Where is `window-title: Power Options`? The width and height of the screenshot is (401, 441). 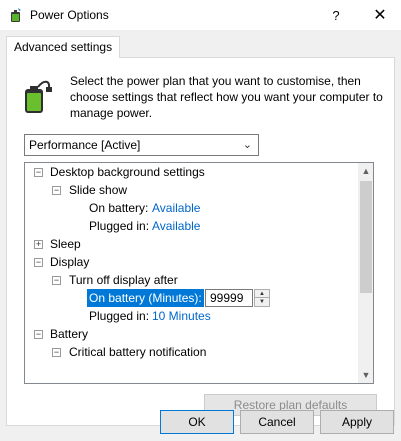
window-title: Power Options is located at coordinates (69, 15).